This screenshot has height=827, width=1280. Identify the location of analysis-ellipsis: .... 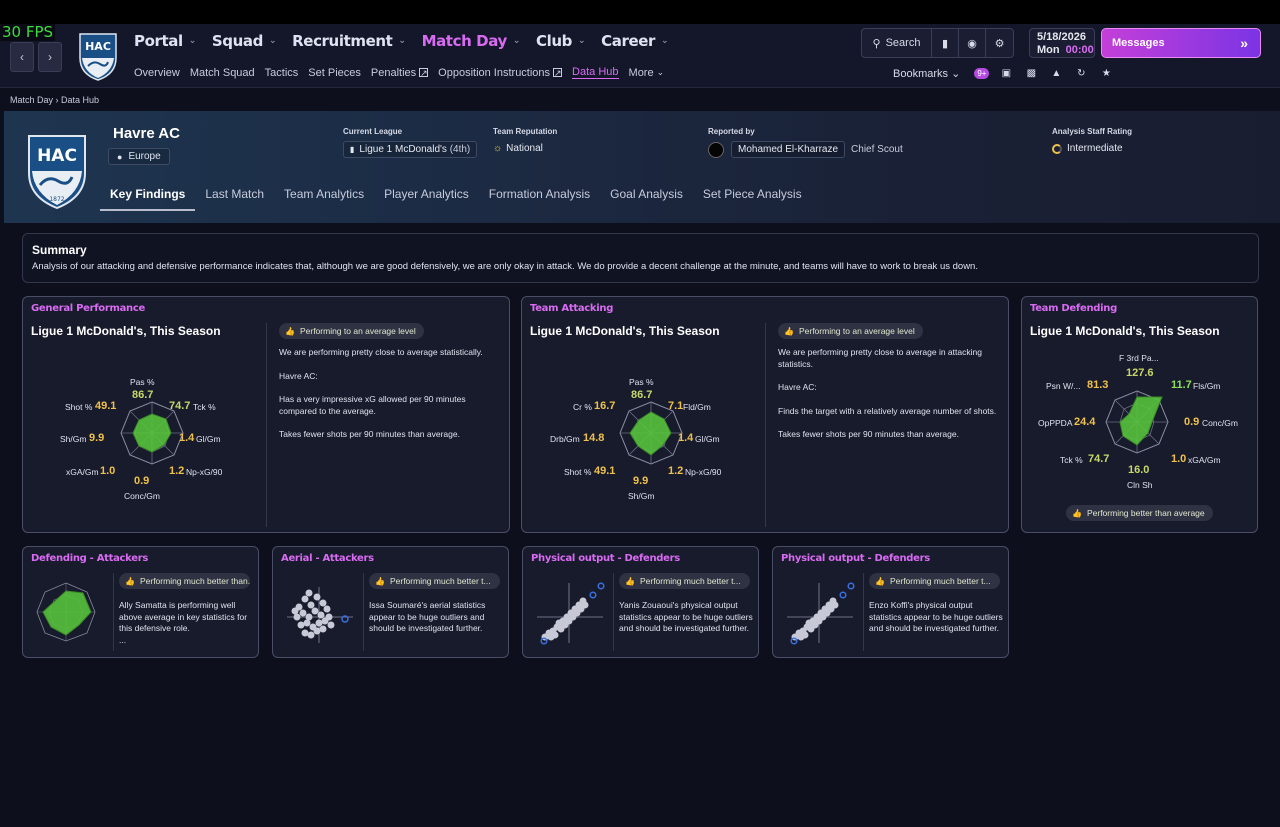
(123, 639).